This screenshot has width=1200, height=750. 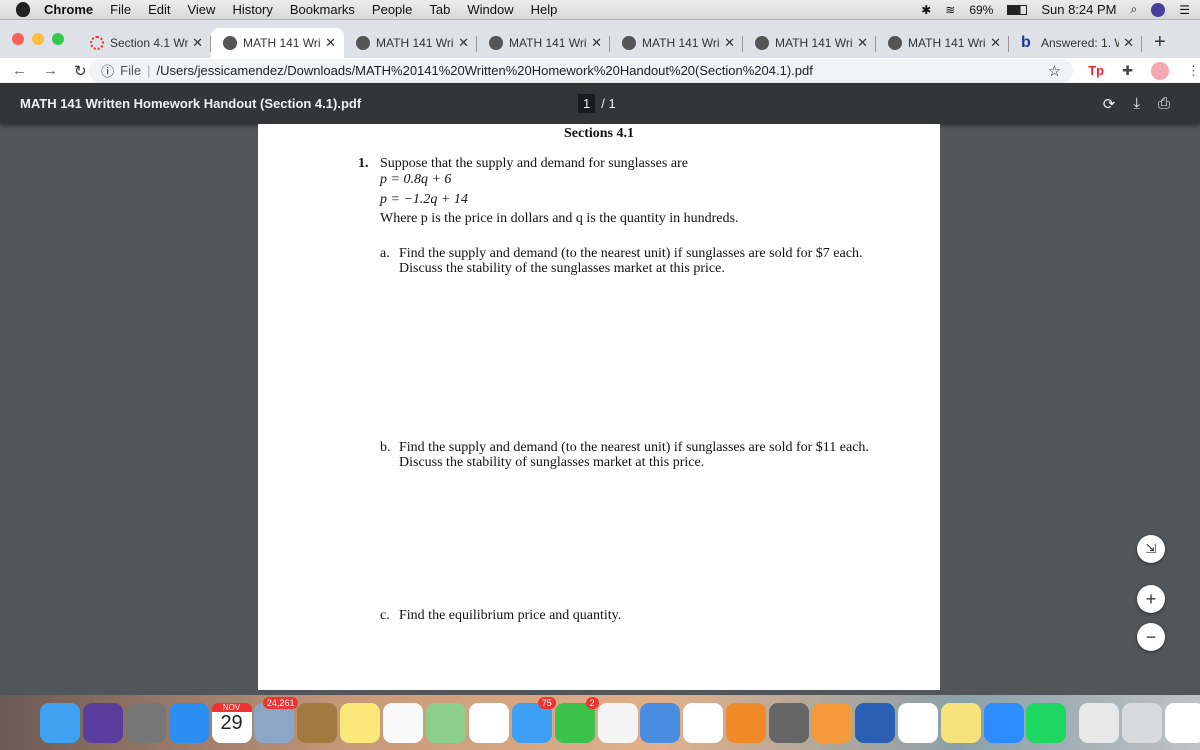 I want to click on dock-system-preferences-icon, so click(x=789, y=722).